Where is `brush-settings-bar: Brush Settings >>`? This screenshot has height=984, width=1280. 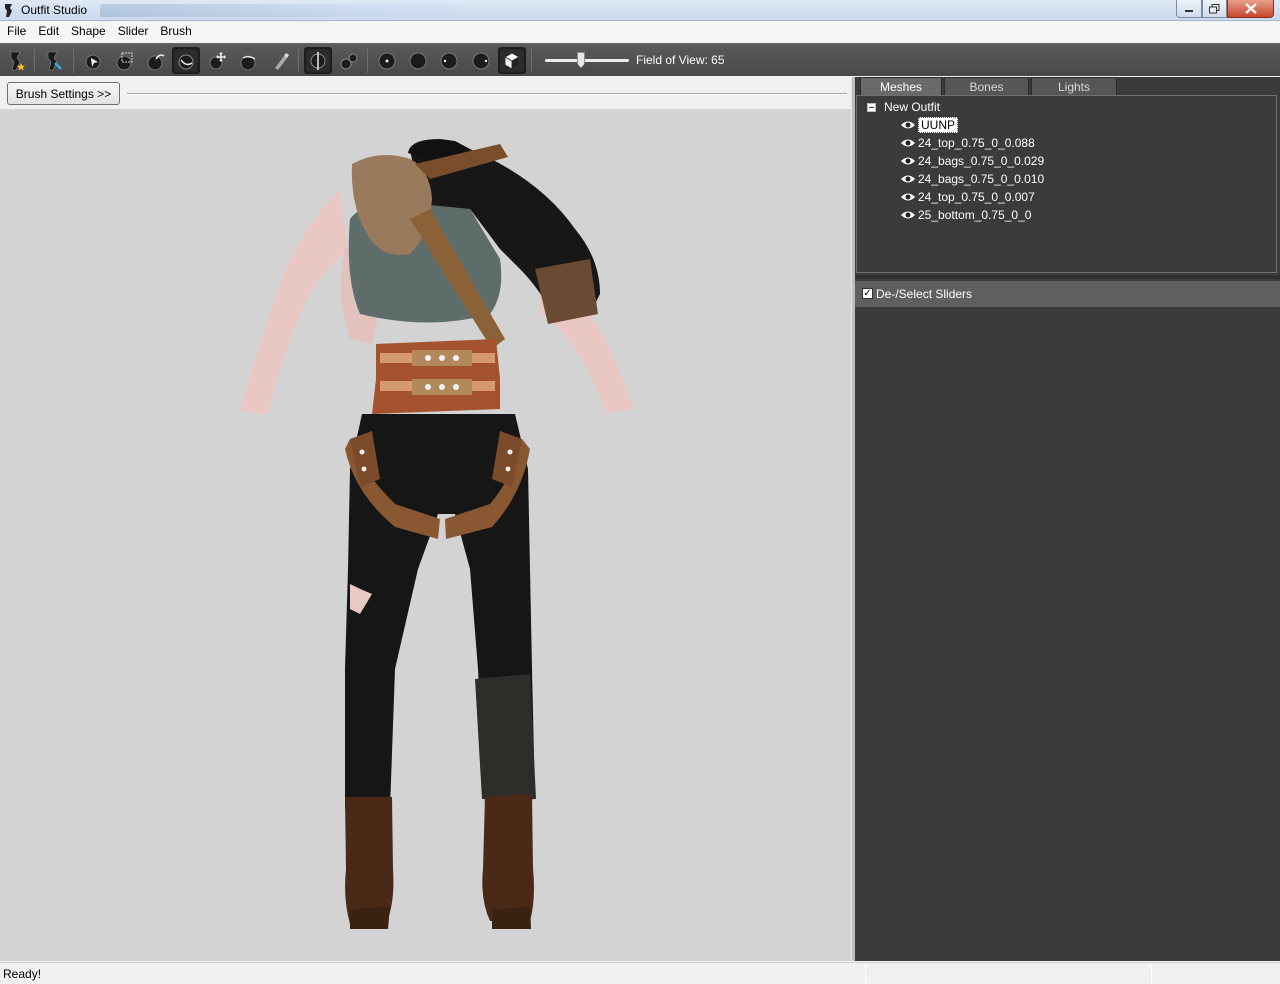 brush-settings-bar: Brush Settings >> is located at coordinates (426, 93).